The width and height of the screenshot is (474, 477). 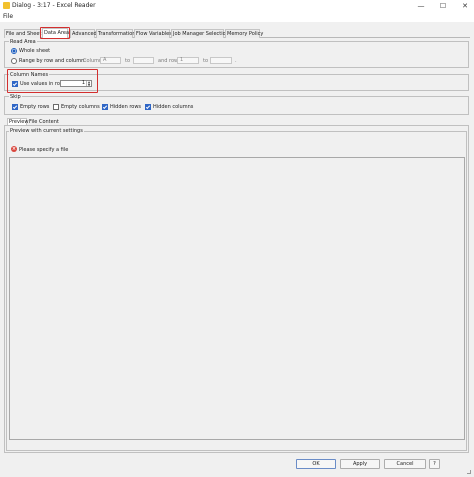 What do you see at coordinates (35, 51) in the screenshot?
I see `whole-sheet-label: Whole sheet` at bounding box center [35, 51].